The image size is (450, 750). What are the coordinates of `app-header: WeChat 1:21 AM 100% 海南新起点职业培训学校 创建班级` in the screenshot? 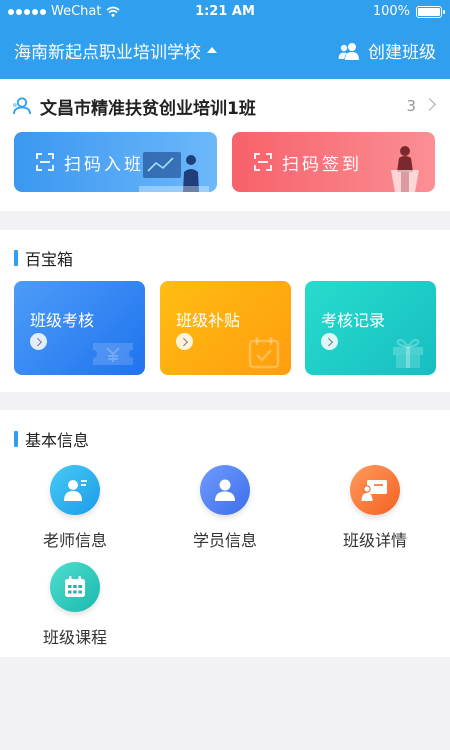 It's located at (225, 39).